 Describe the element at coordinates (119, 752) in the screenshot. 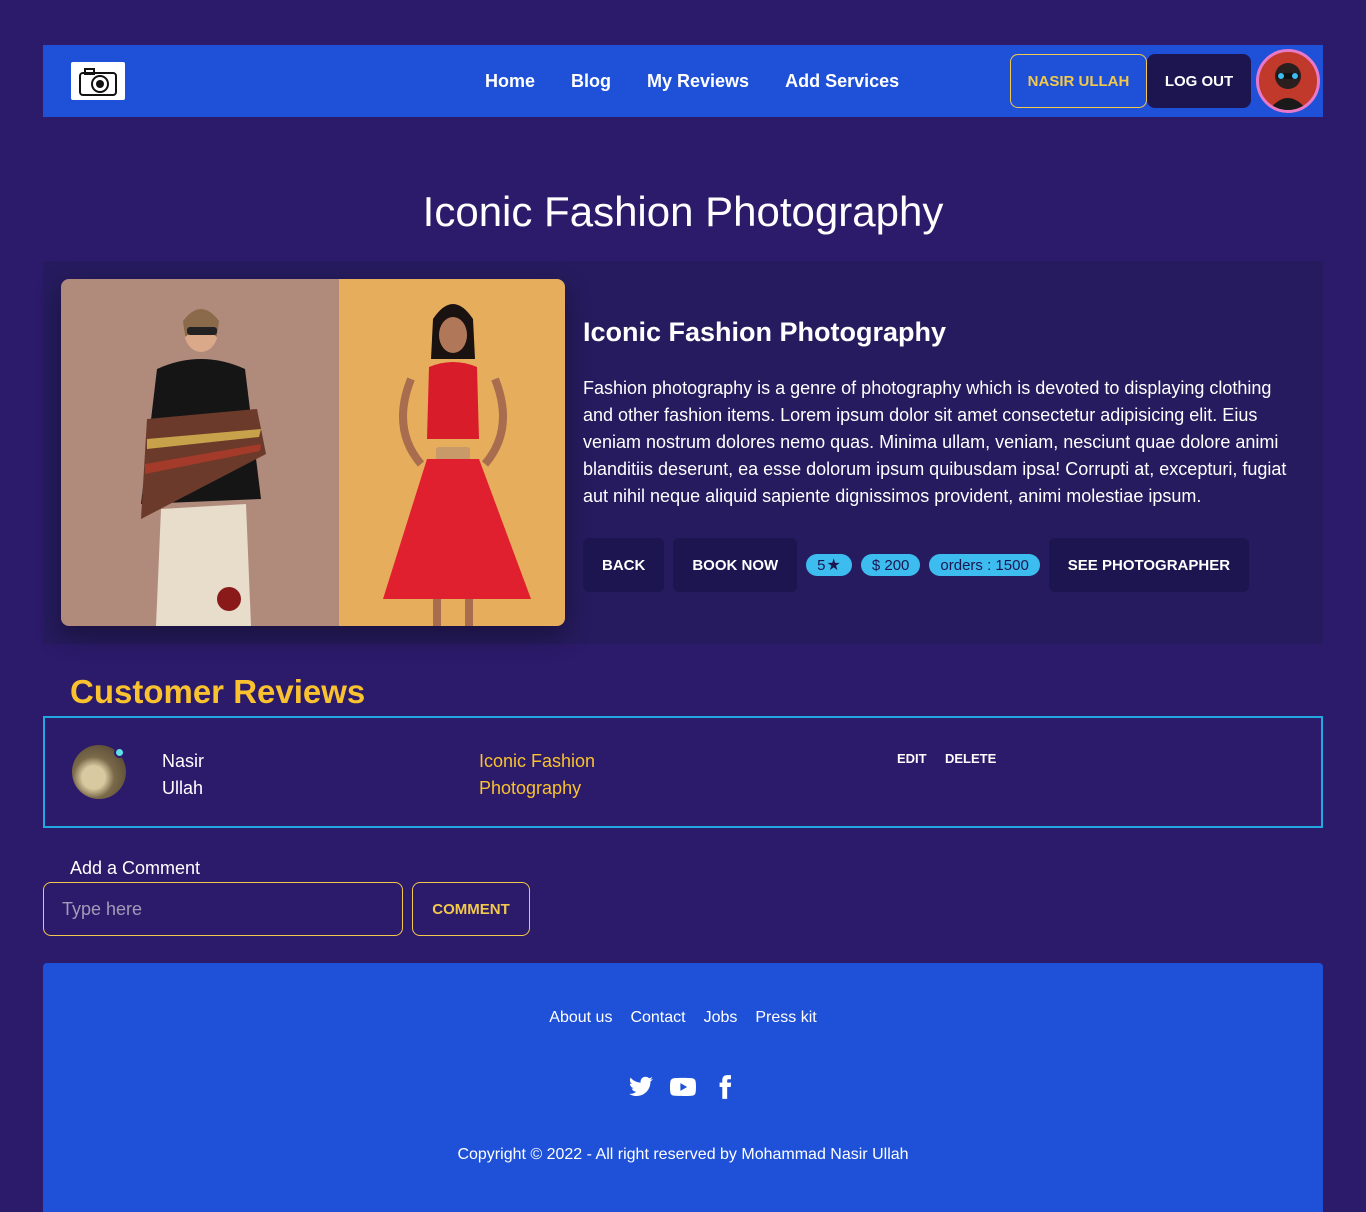

I see `online-status-icon` at that location.